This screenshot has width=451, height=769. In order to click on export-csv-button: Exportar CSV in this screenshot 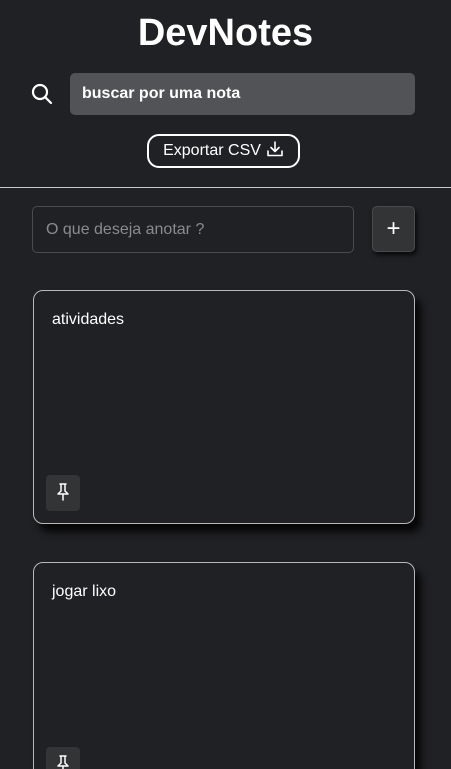, I will do `click(223, 151)`.